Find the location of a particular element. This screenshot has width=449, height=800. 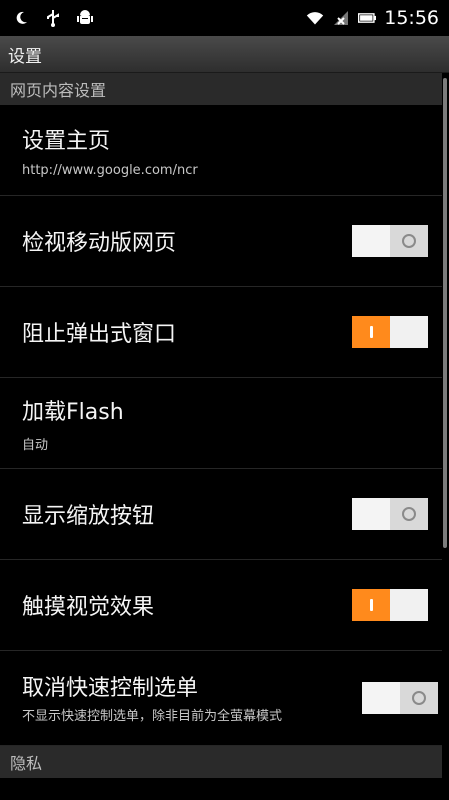

section-header-privacy: 隐私 is located at coordinates (221, 762).